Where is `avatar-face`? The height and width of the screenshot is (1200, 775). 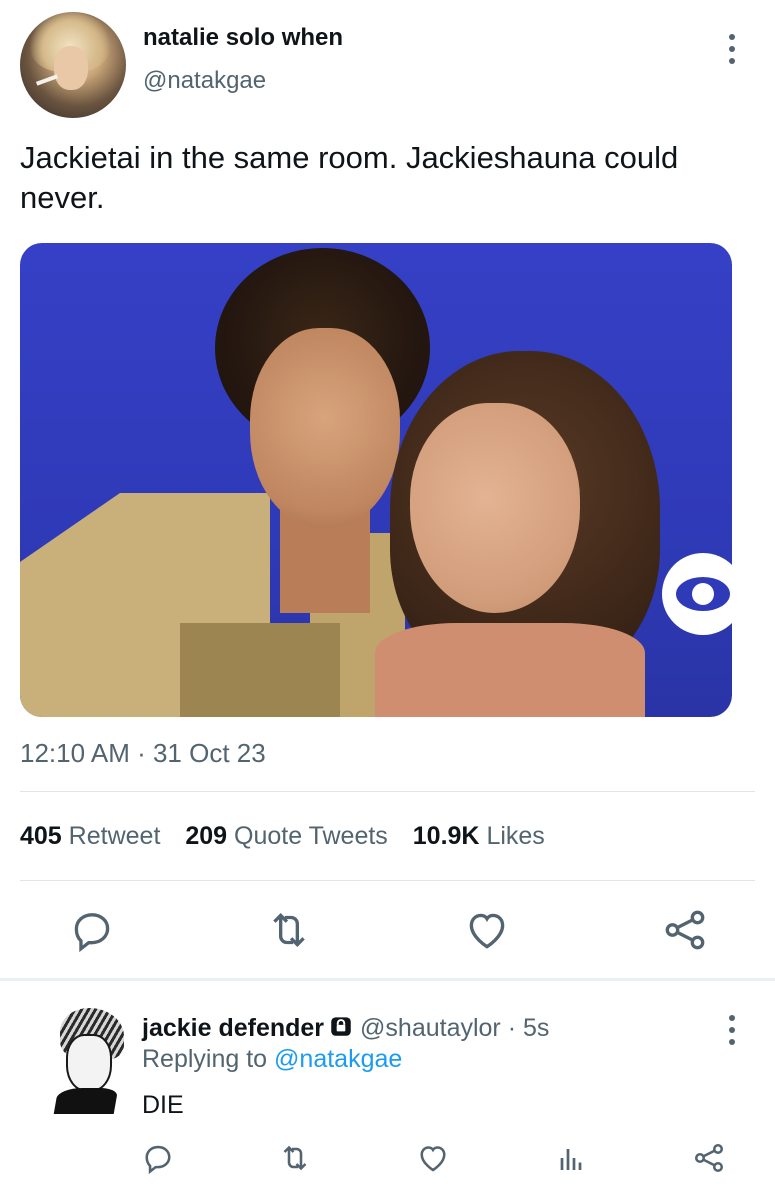 avatar-face is located at coordinates (71, 68).